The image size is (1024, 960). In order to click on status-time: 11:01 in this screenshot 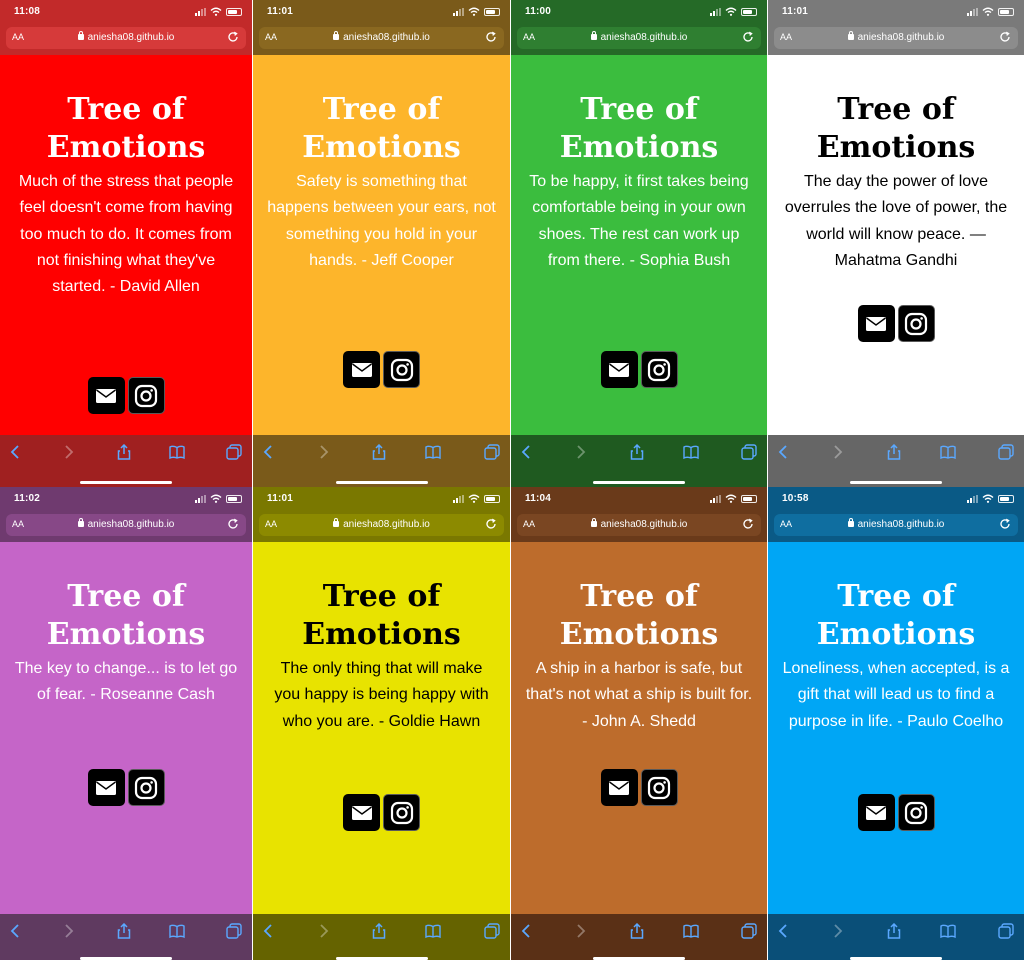, I will do `click(280, 11)`.